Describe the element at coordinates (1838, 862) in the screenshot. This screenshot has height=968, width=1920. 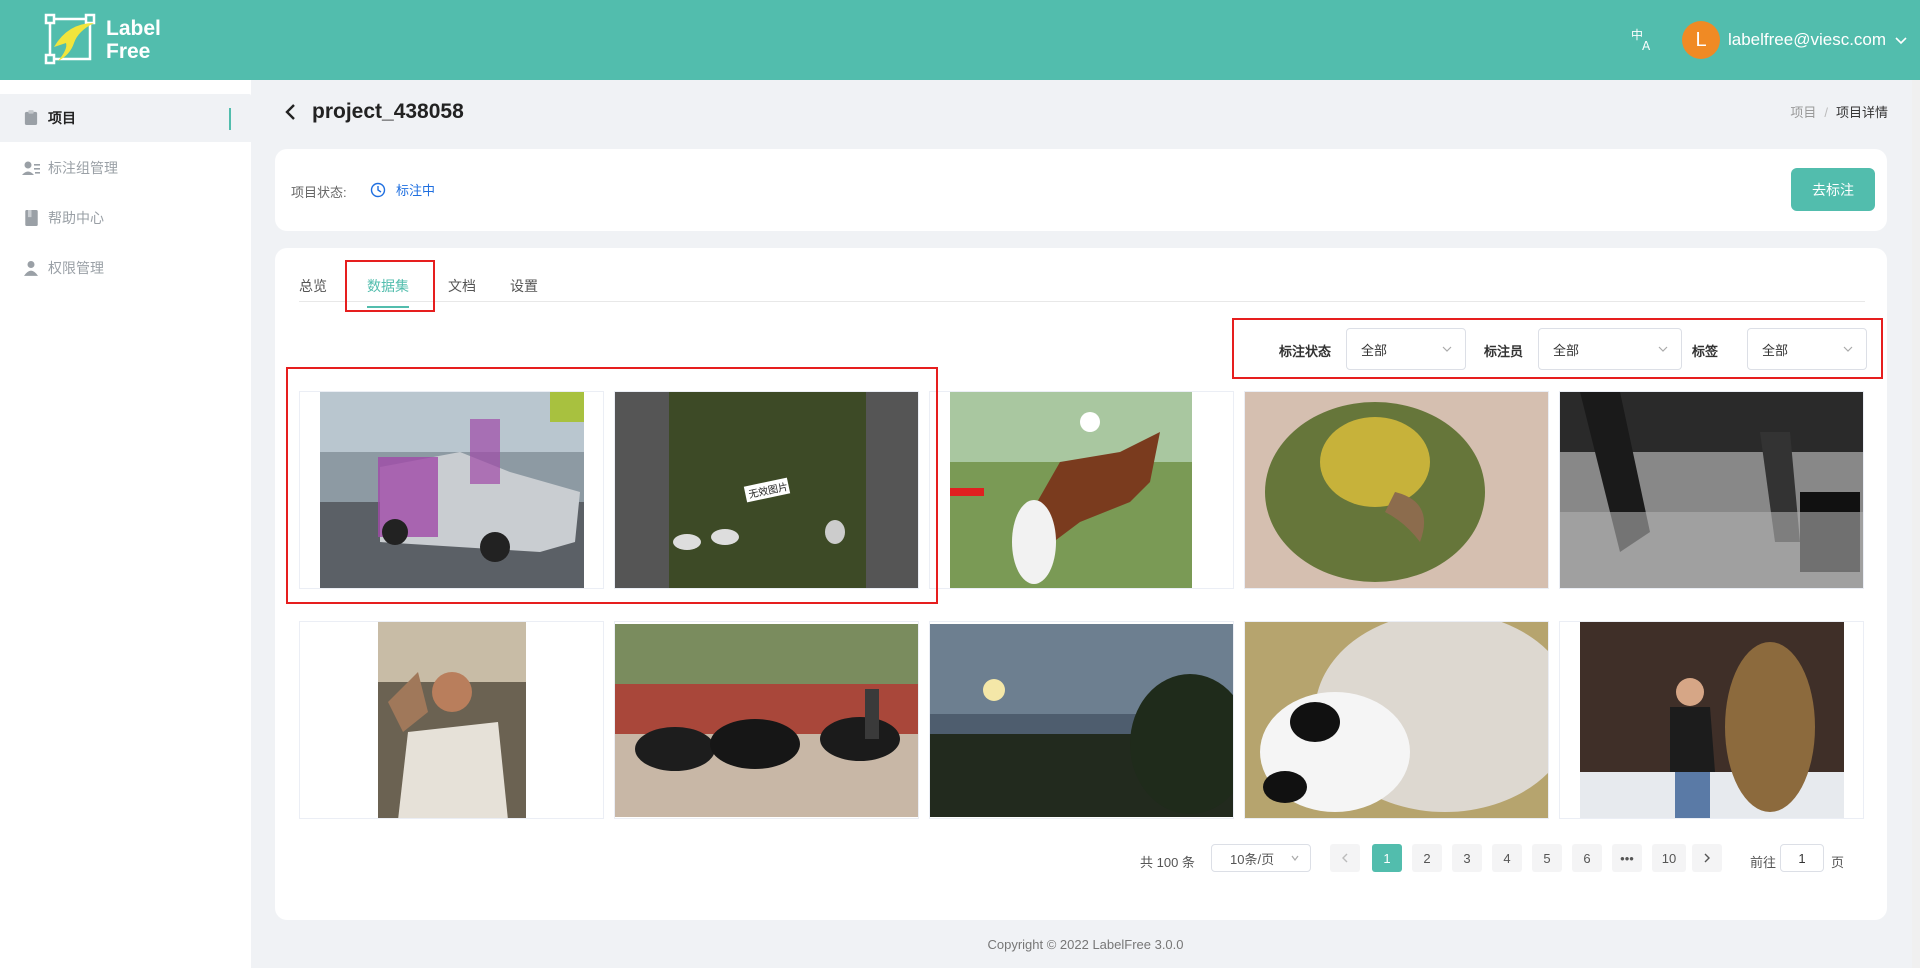
I see `goto-suffix: 页` at that location.